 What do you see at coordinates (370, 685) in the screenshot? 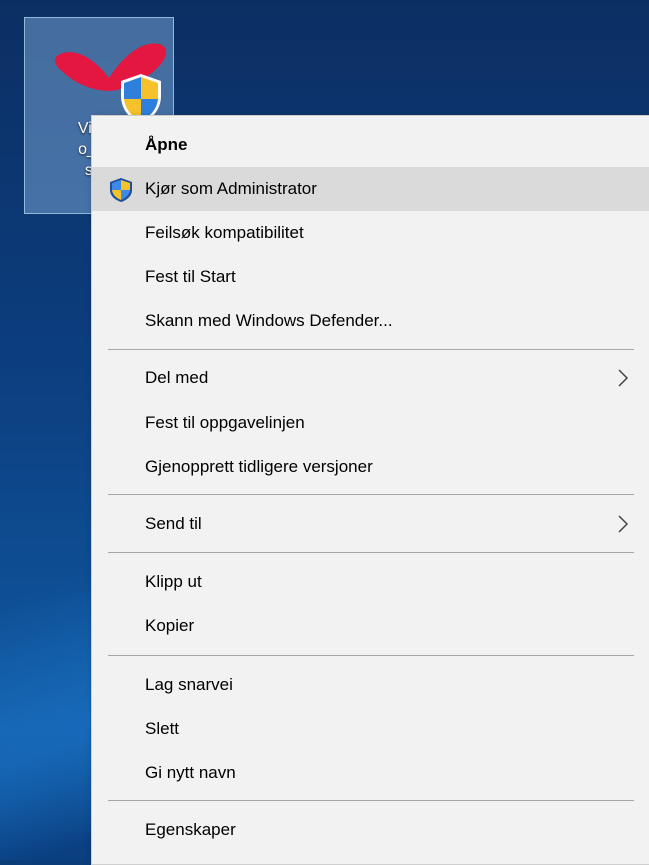
I see `menu-item-create-shortcut: Lag snarvei` at bounding box center [370, 685].